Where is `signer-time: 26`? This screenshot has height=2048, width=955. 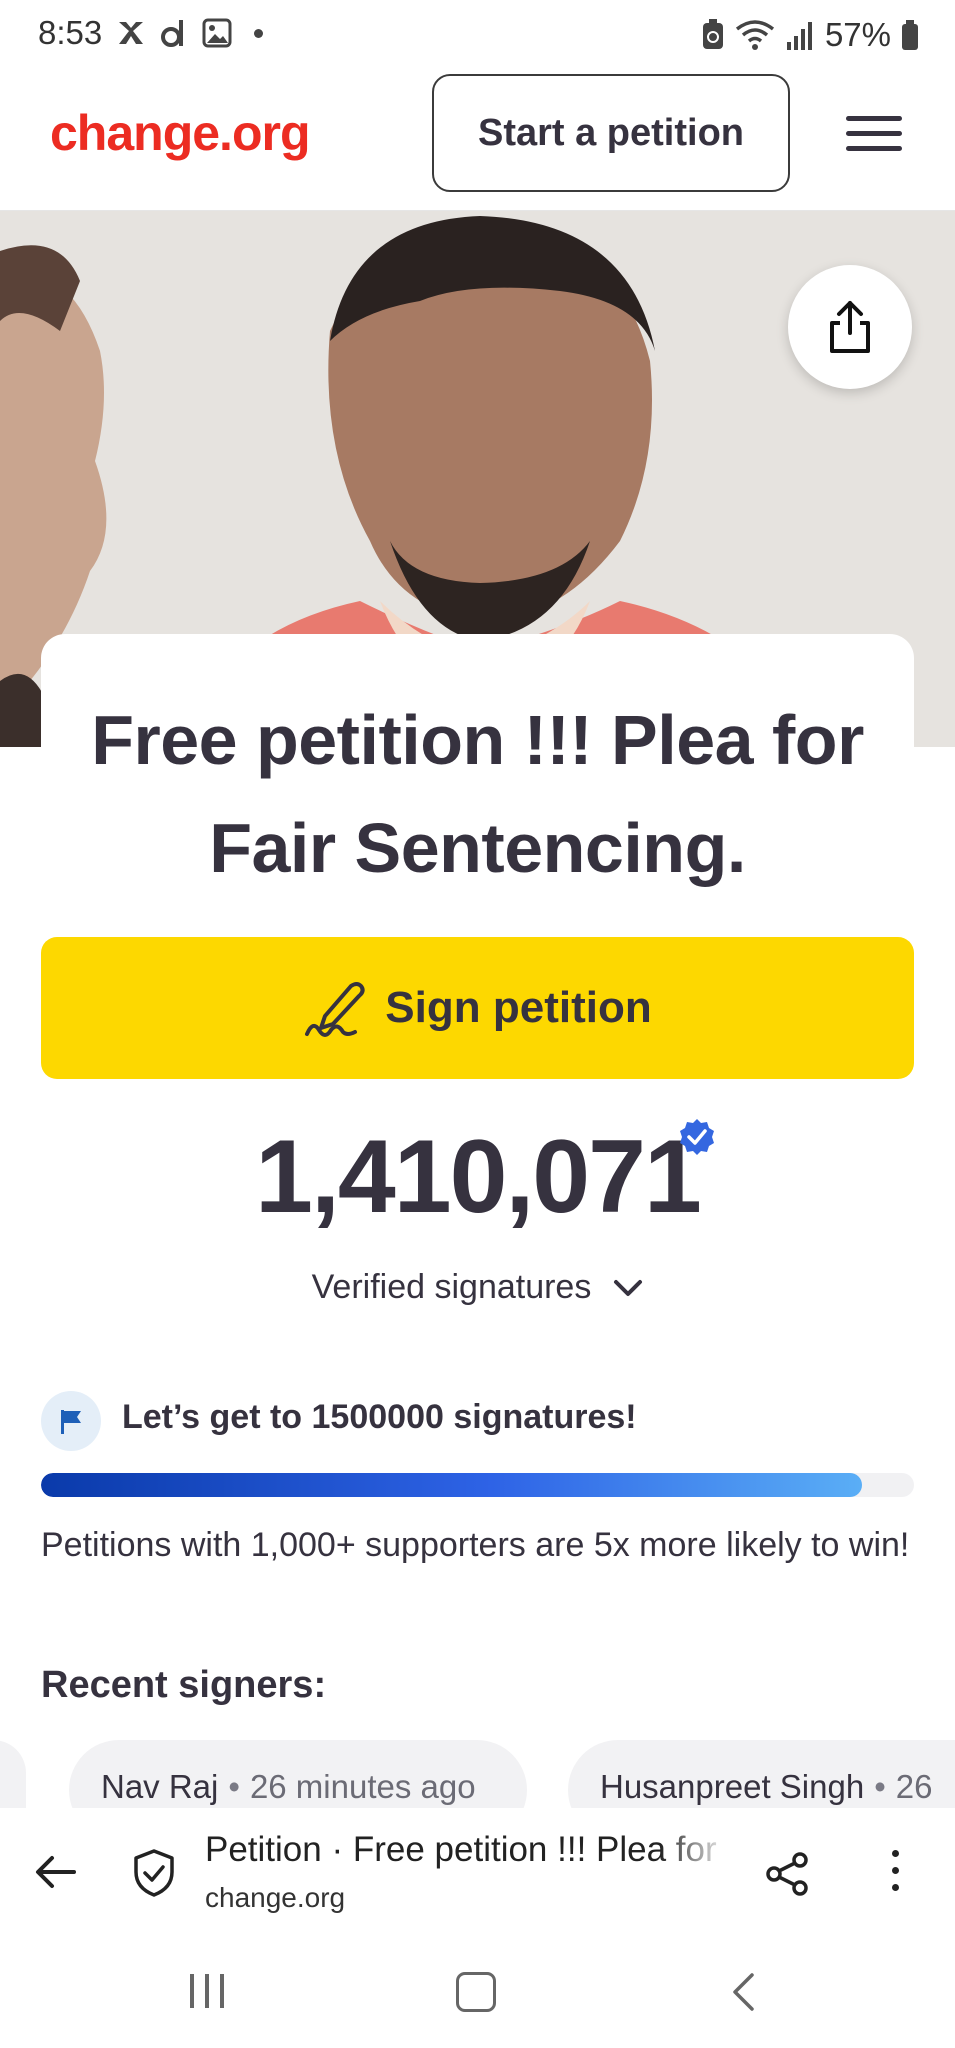
signer-time: 26 is located at coordinates (914, 1786).